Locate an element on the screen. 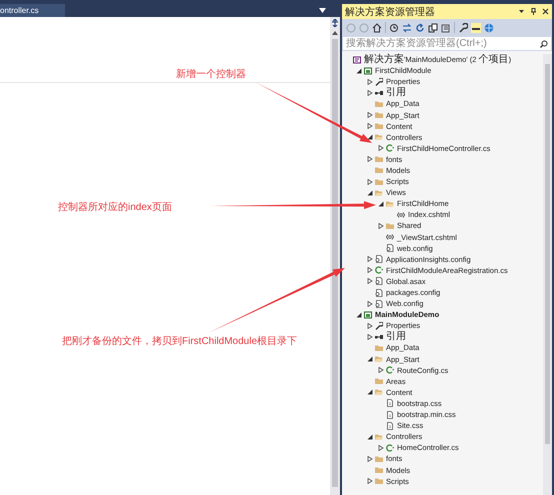 This screenshot has width=554, height=495. files-icon is located at coordinates (446, 27).